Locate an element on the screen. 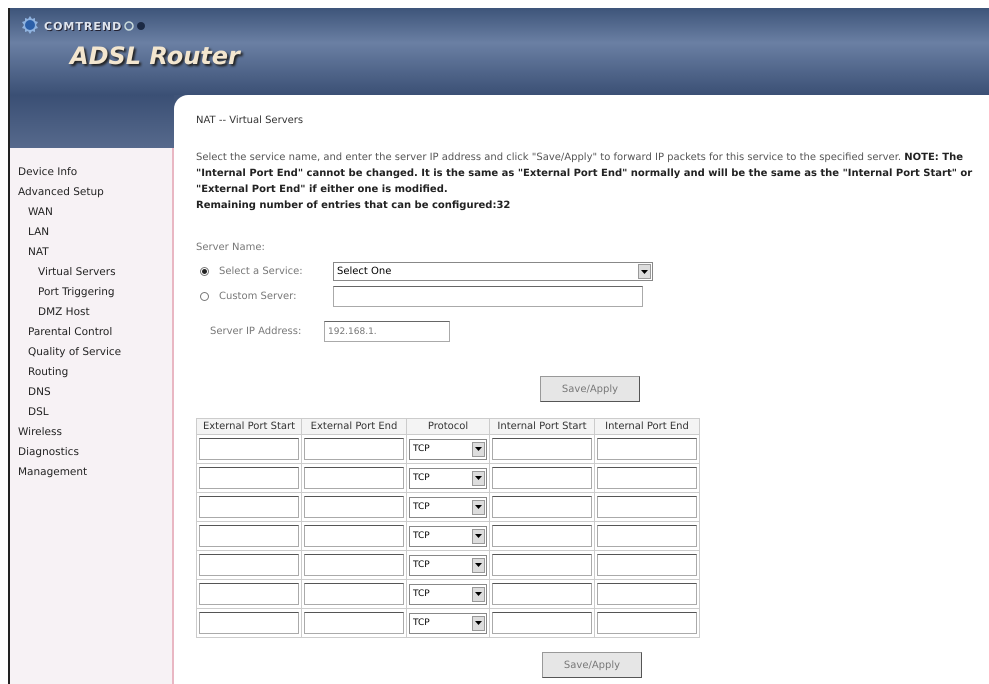 The image size is (989, 684). sidebar-item: Quality of Service is located at coordinates (95, 352).